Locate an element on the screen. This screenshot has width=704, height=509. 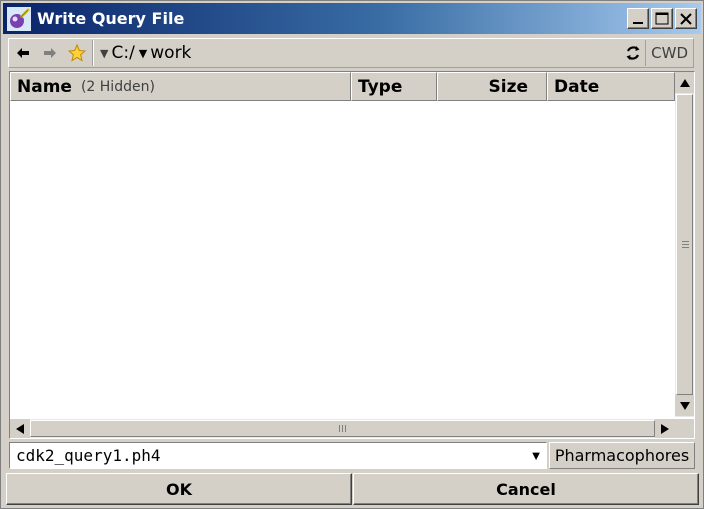
filename-field: ▼ is located at coordinates (278, 455).